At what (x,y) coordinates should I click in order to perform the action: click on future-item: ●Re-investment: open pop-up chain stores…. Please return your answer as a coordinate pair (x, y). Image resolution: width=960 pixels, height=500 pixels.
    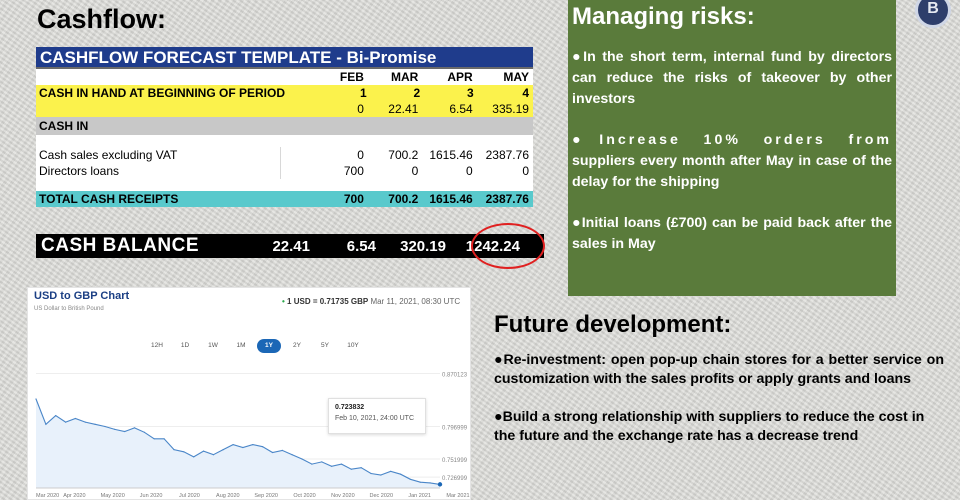
    Looking at the image, I should click on (719, 369).